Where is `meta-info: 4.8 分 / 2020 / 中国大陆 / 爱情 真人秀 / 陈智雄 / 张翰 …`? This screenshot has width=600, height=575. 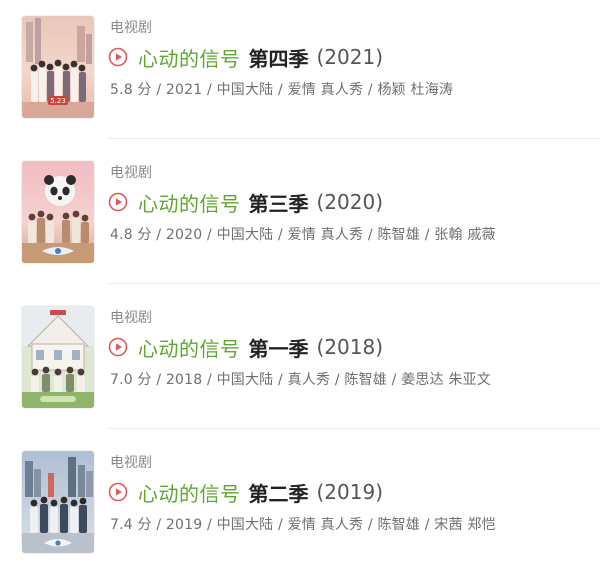 meta-info: 4.8 分 / 2020 / 中国大陆 / 爱情 真人秀 / 陈智雄 / 张翰 … is located at coordinates (303, 235).